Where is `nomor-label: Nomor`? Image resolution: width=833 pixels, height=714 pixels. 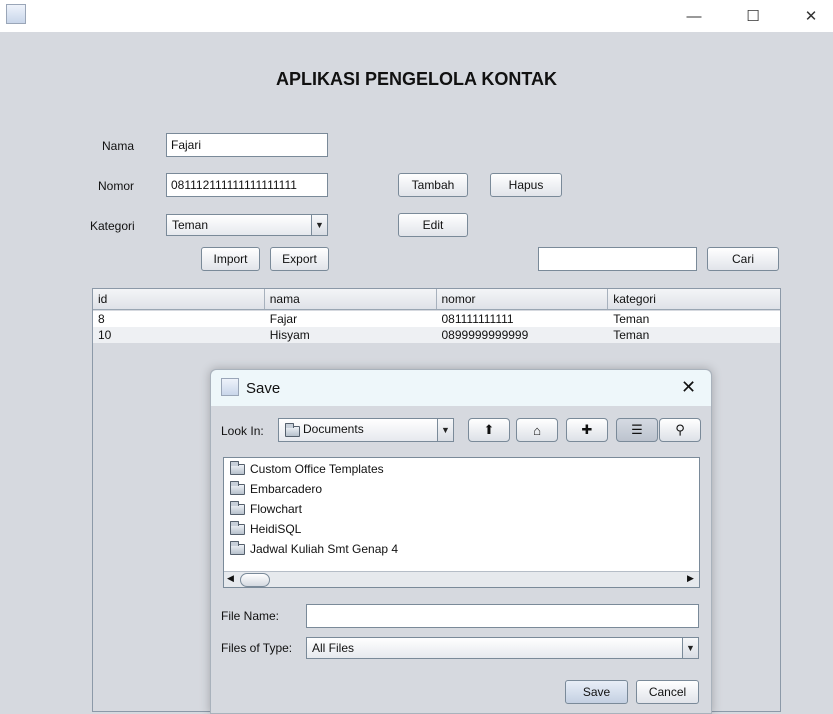
nomor-label: Nomor is located at coordinates (116, 186).